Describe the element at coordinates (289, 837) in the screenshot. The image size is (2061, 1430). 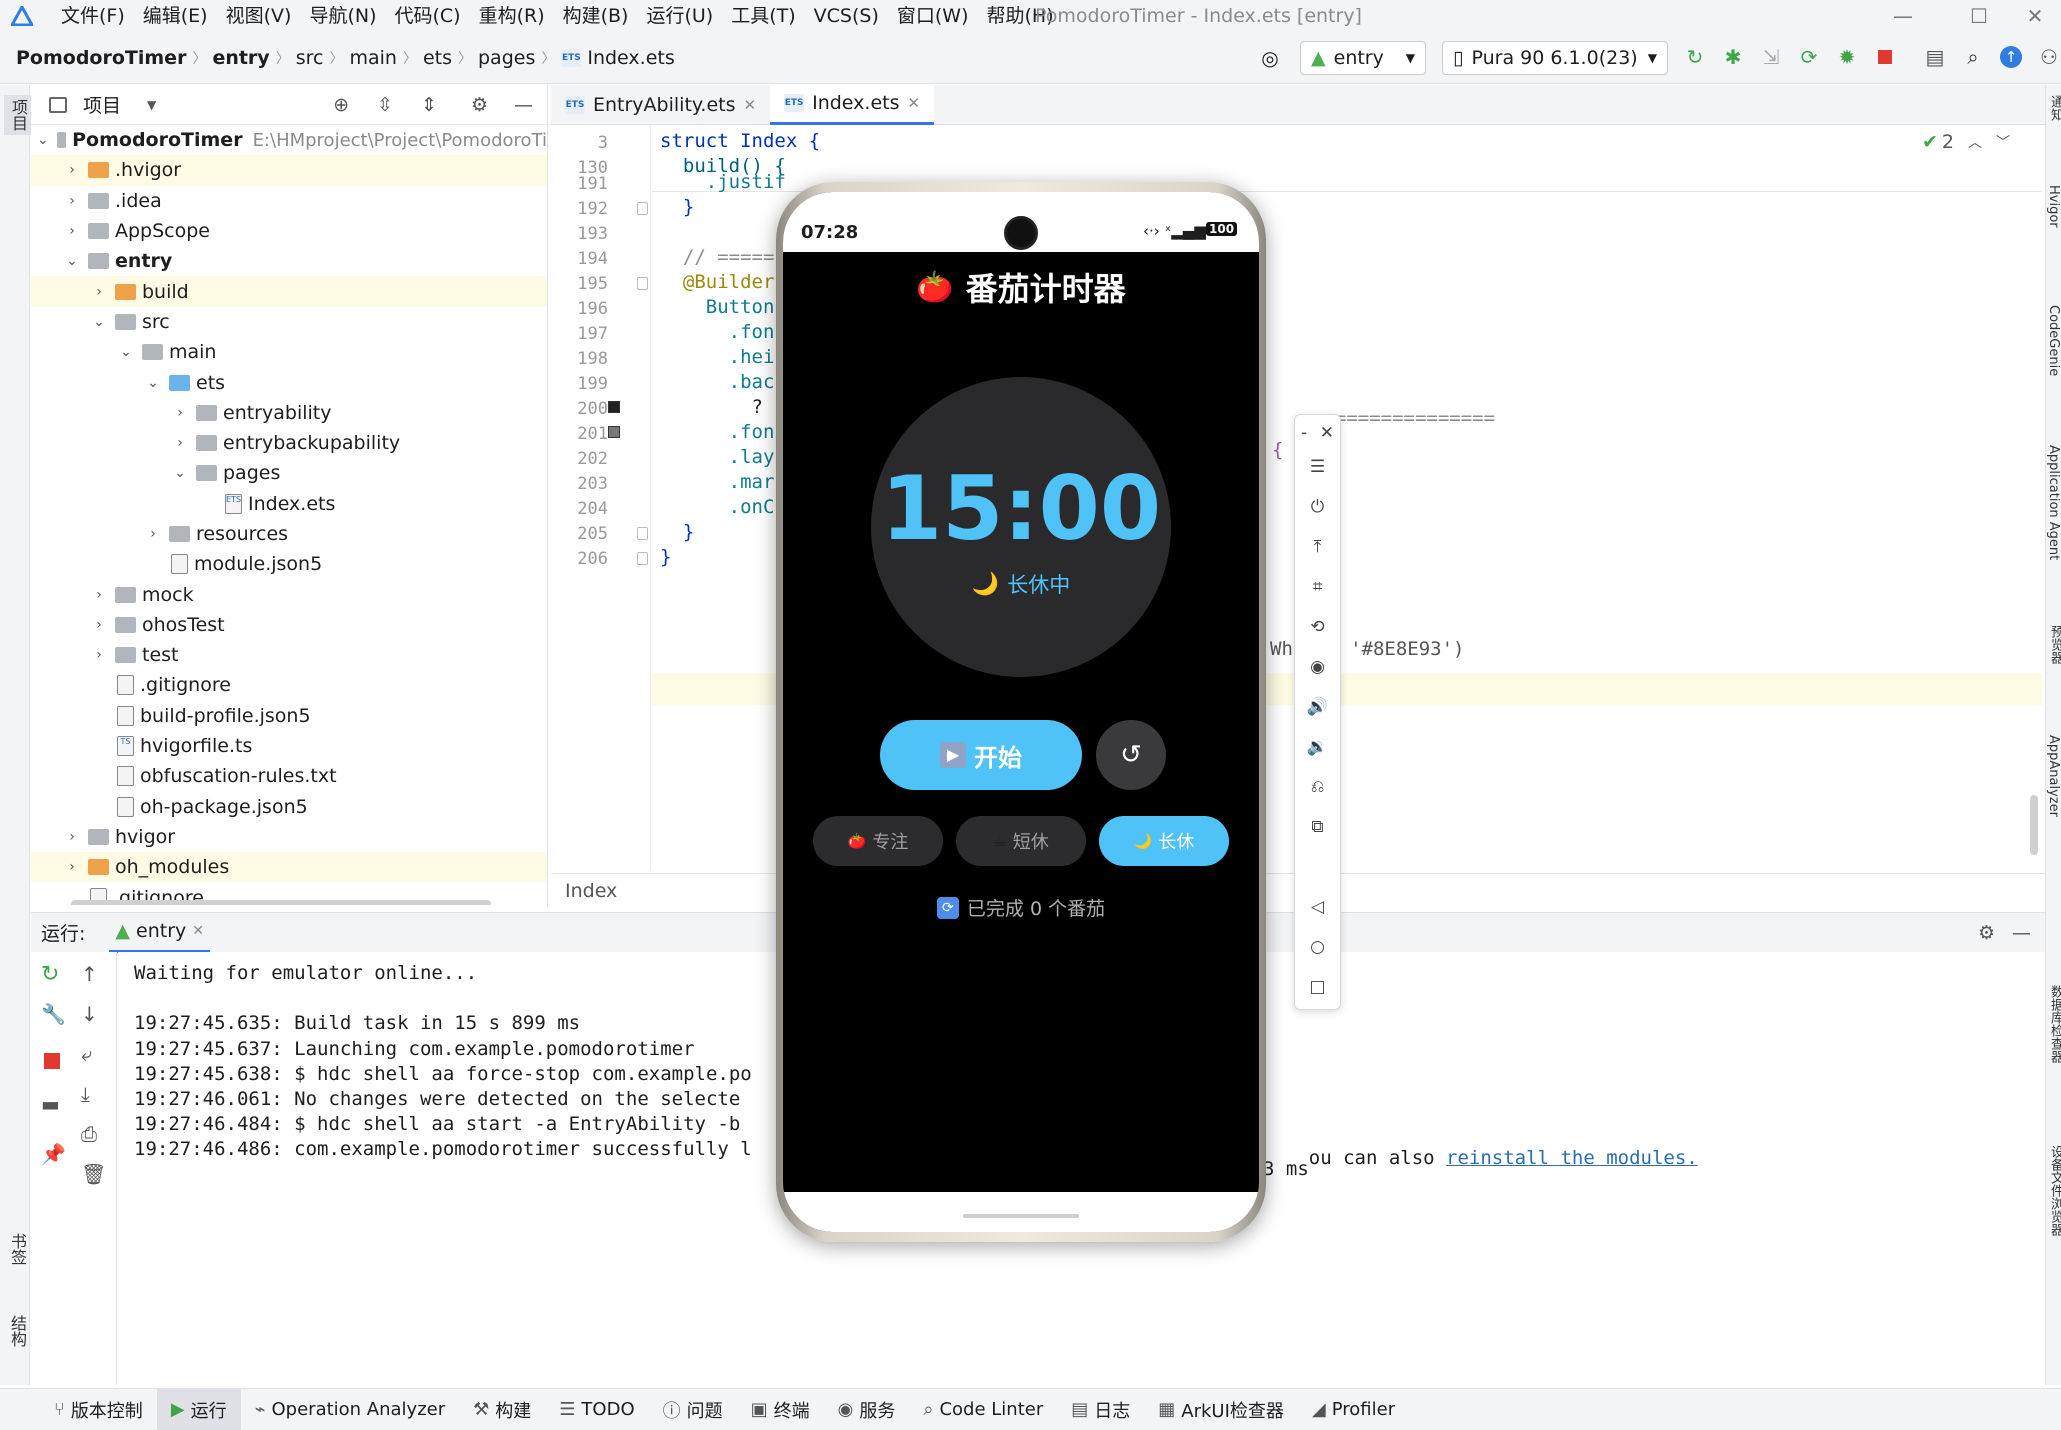
I see `tree-item: › hvigor` at that location.